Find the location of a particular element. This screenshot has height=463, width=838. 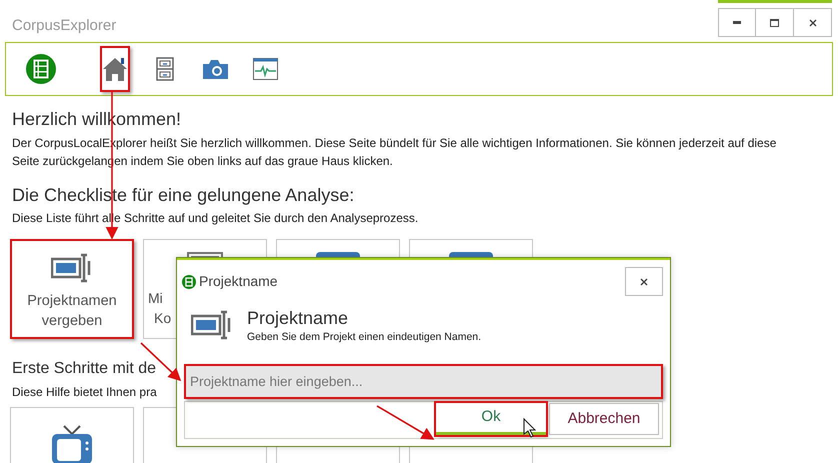

dialog-text: Geben Sie dem Projekt einen eindeutigen Namen. is located at coordinates (364, 337).